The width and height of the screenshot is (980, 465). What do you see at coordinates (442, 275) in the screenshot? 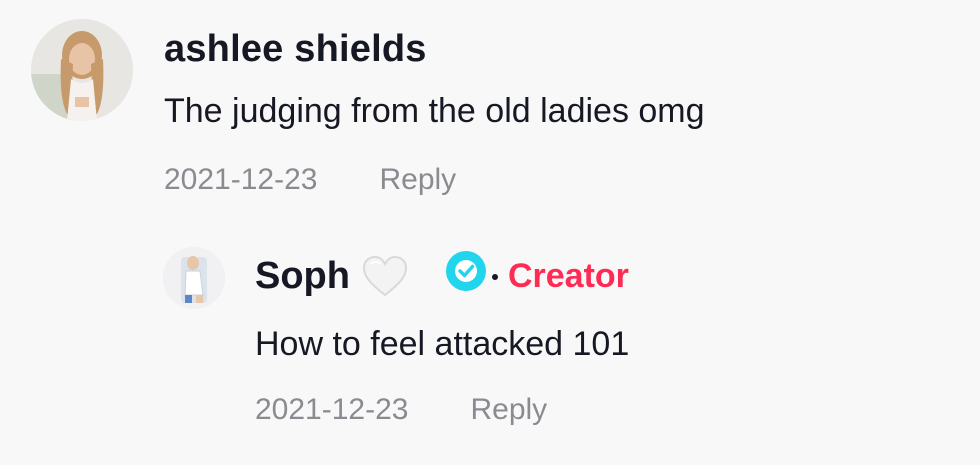
I see `reply-header: Soph Creator` at bounding box center [442, 275].